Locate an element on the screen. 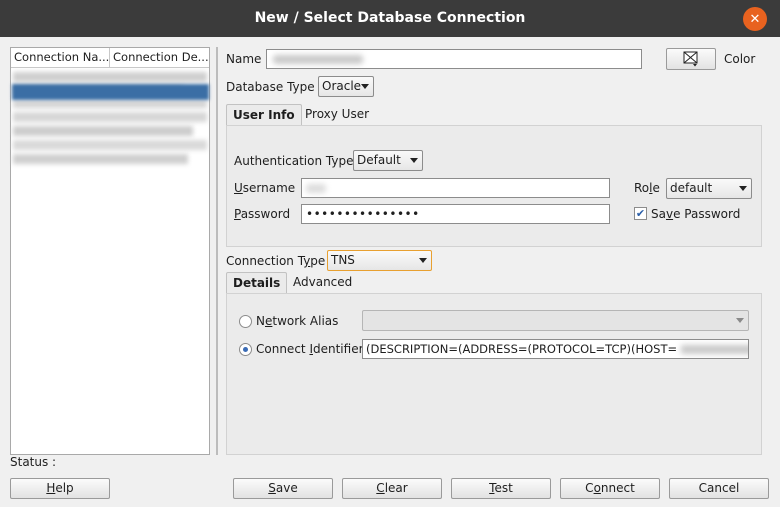 This screenshot has height=507, width=780. title-bar: New / Select Database Connection ✕ is located at coordinates (390, 18).